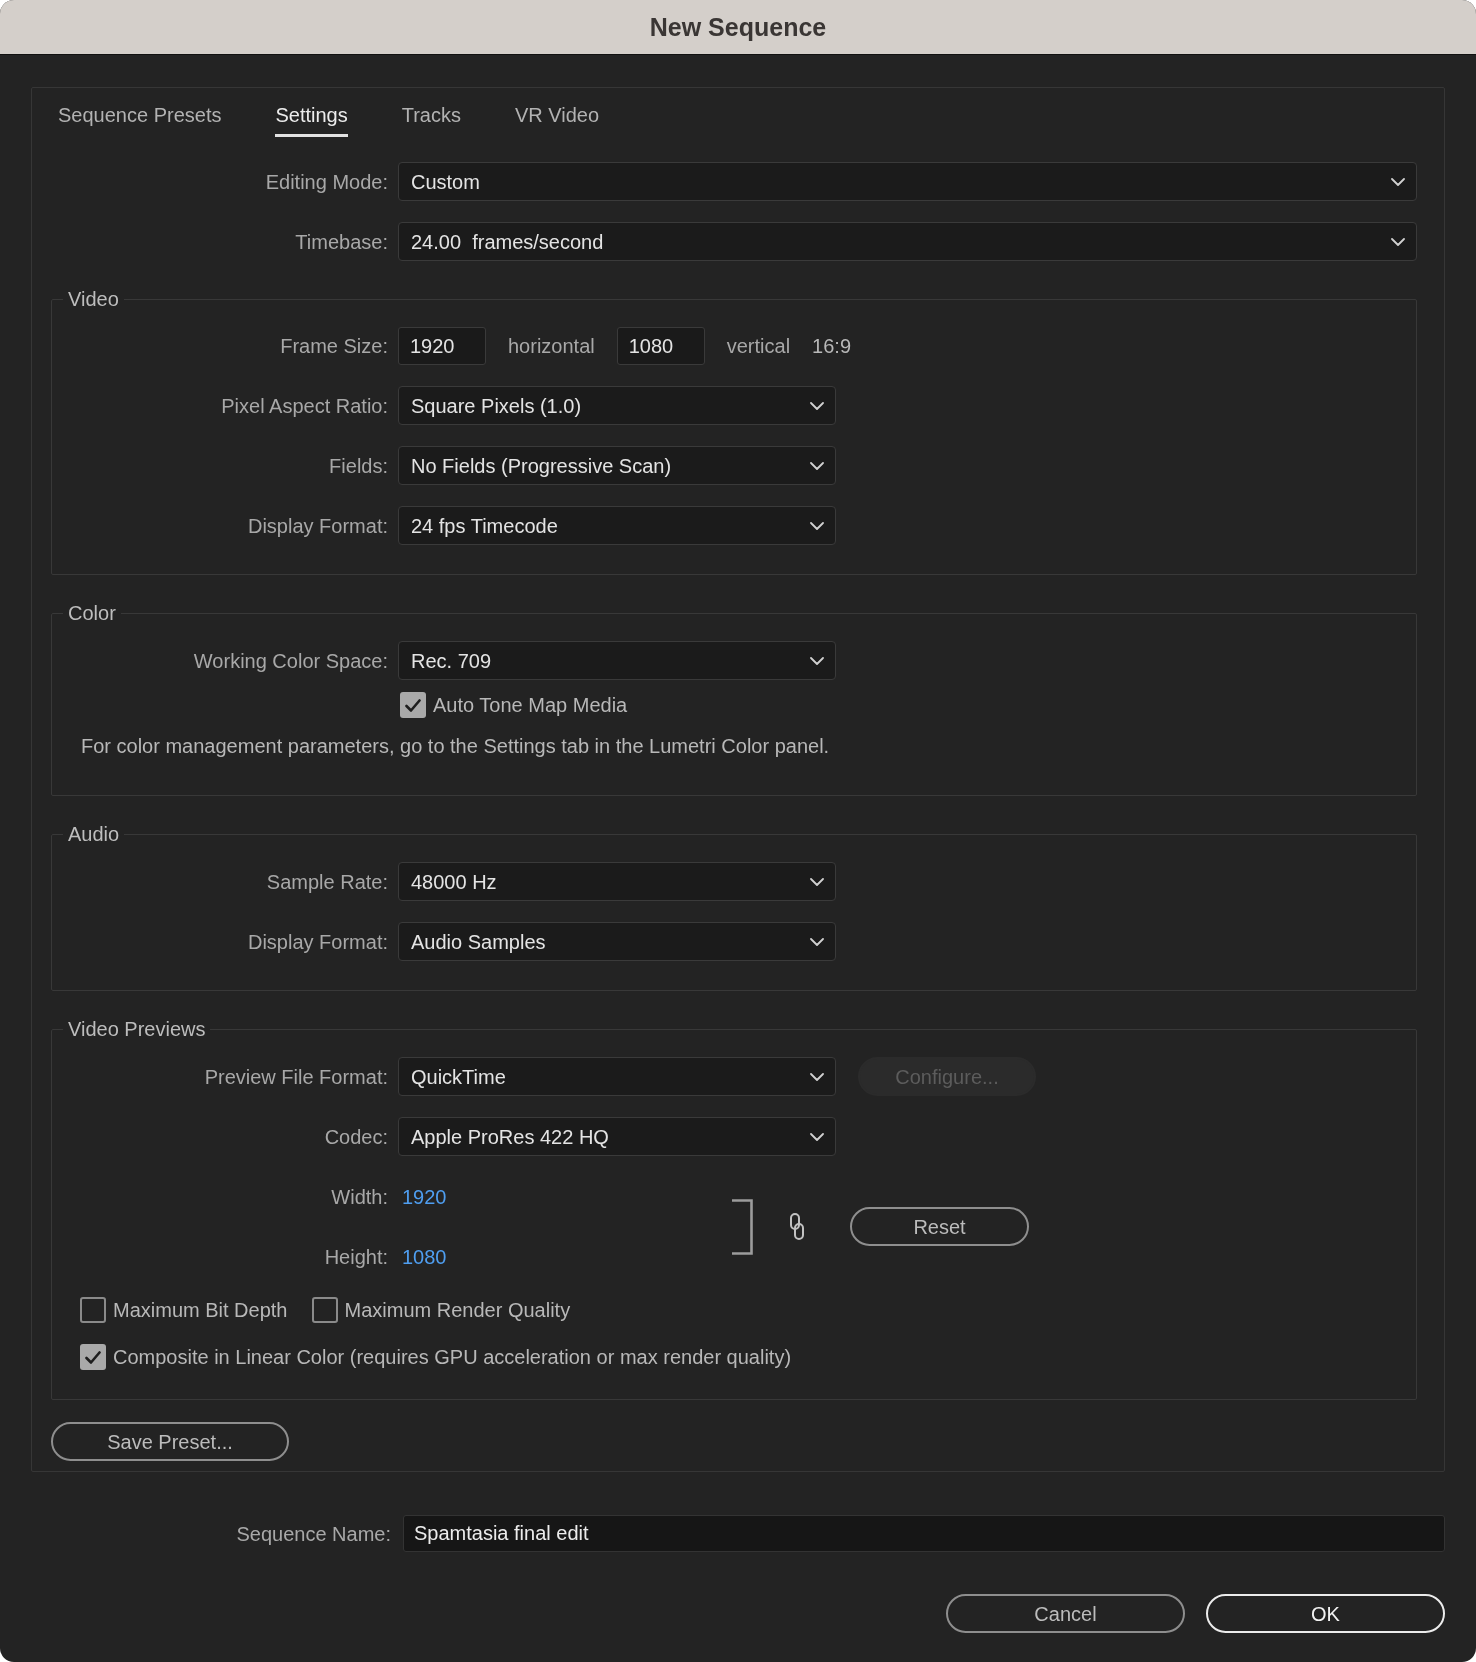  I want to click on tab: Settings, so click(311, 120).